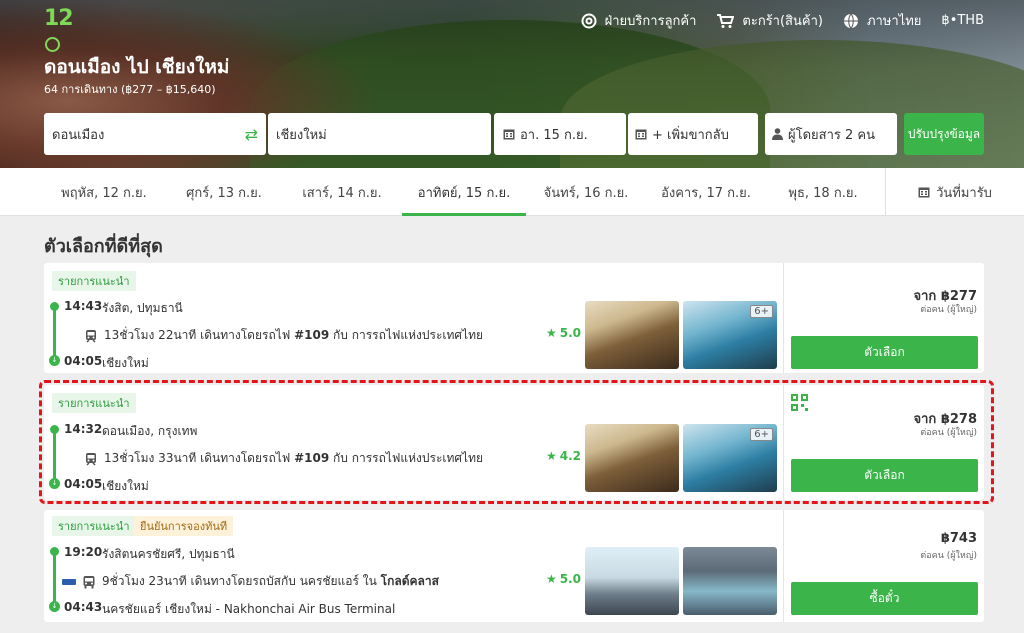 This screenshot has height=633, width=1024. I want to click on tab-date-label: พุธ, 18 ก.ย., so click(823, 193).